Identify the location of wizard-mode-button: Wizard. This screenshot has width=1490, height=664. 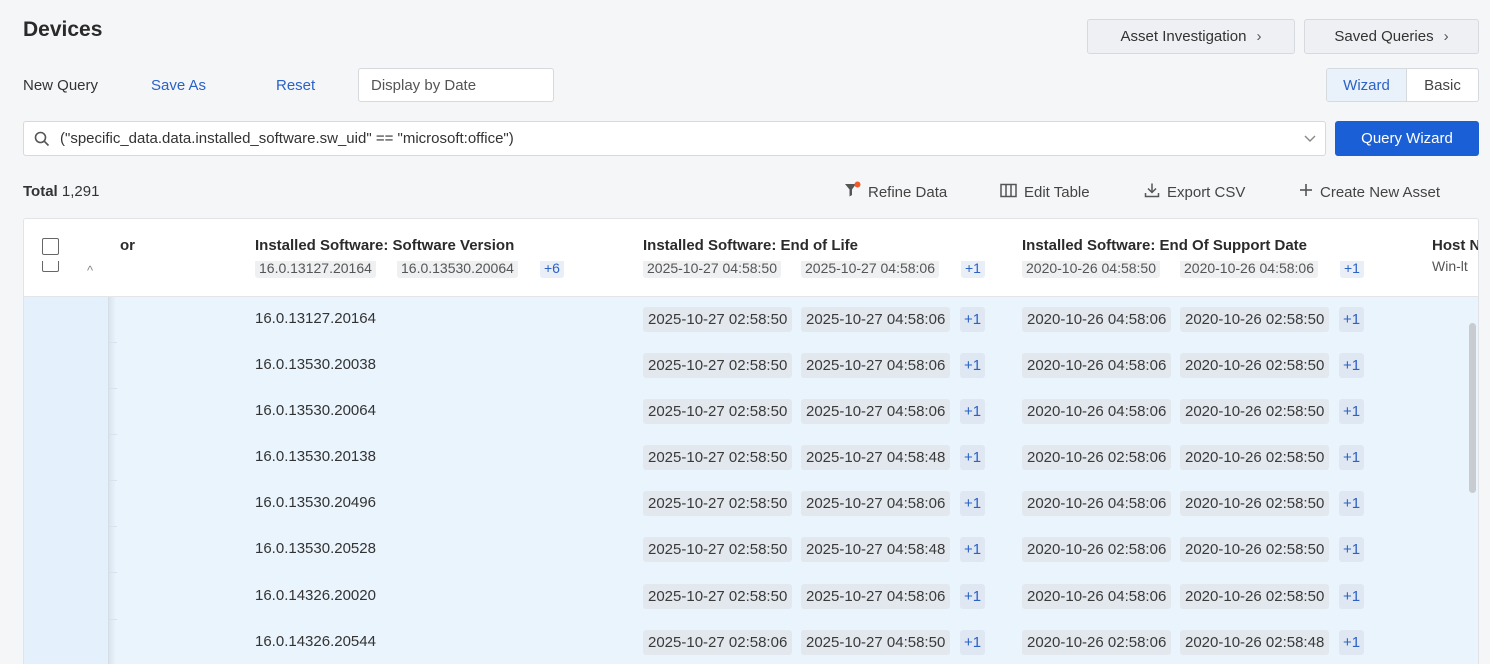
(1367, 85).